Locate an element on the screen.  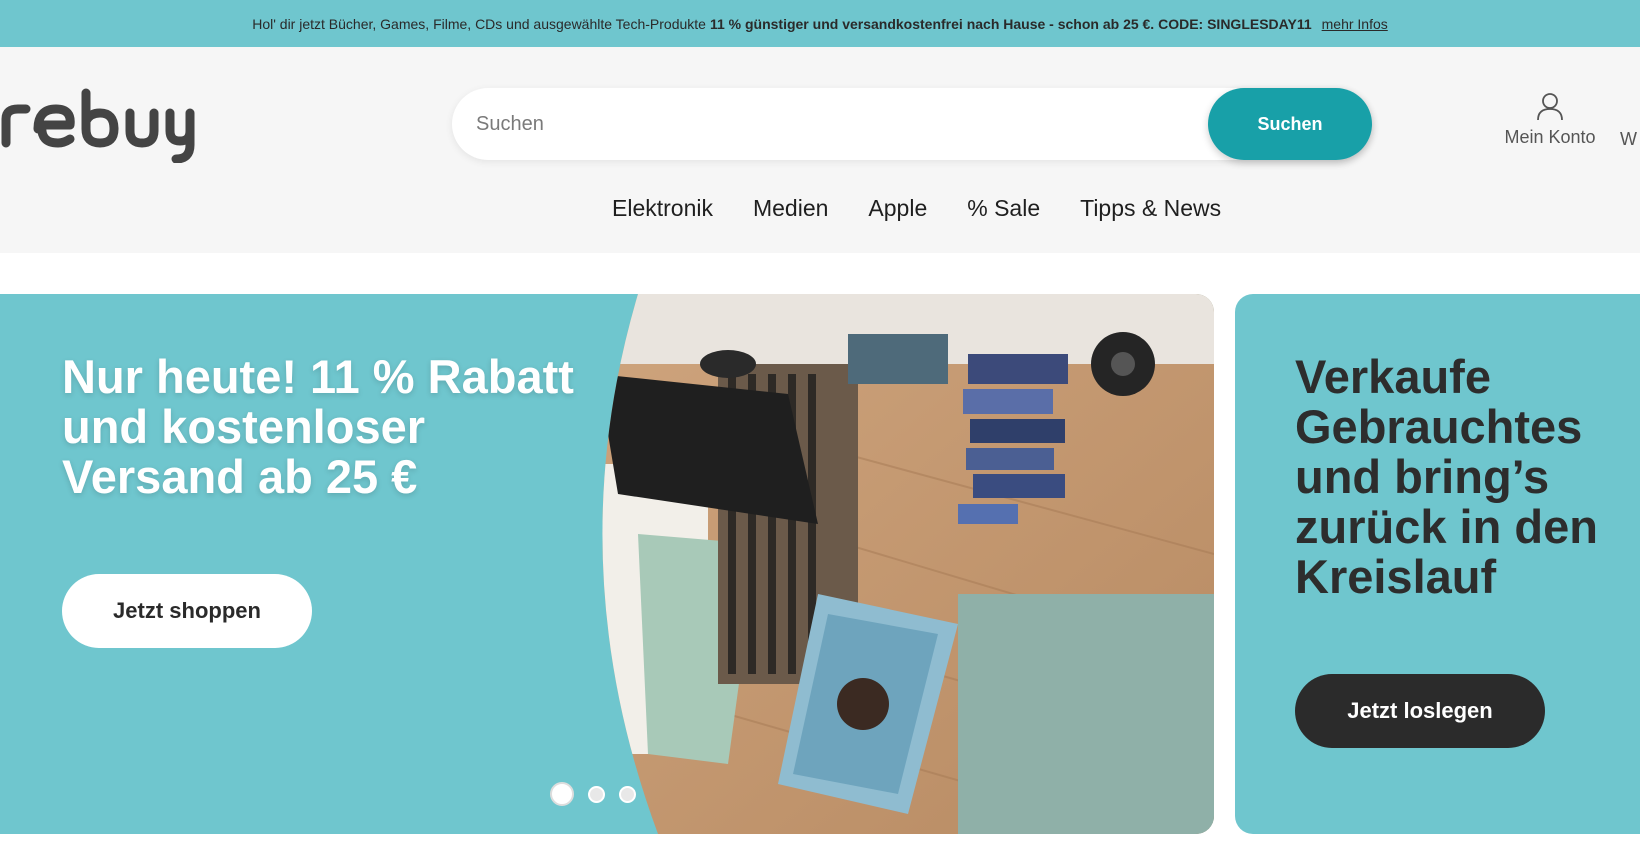
get-started-button: Jetzt loslegen is located at coordinates (1420, 711).